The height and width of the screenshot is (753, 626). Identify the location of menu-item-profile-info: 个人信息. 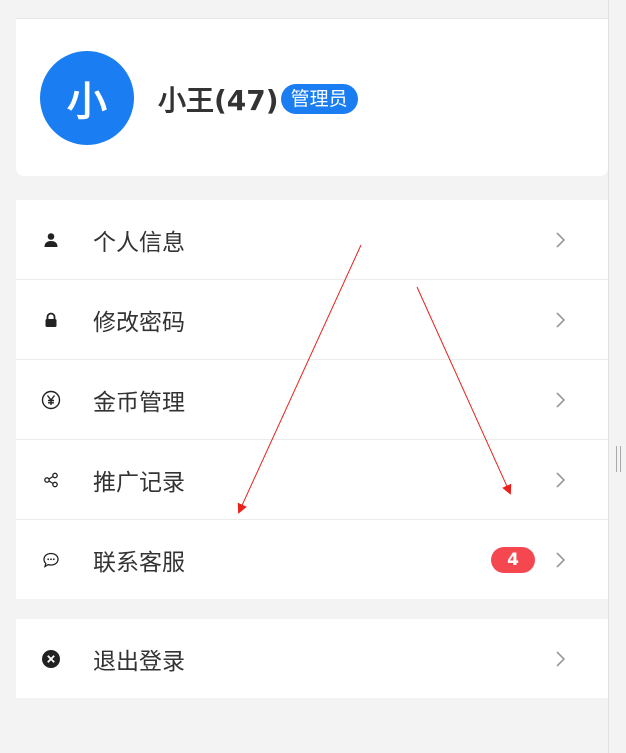
(312, 240).